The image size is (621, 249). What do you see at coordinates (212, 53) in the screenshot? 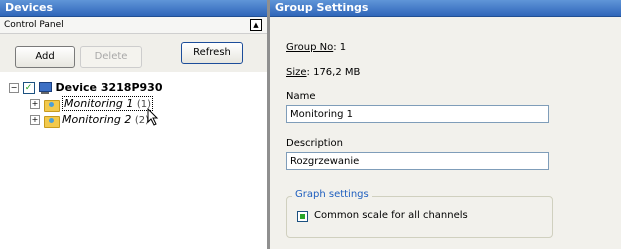
I see `refresh-button: Refresh` at bounding box center [212, 53].